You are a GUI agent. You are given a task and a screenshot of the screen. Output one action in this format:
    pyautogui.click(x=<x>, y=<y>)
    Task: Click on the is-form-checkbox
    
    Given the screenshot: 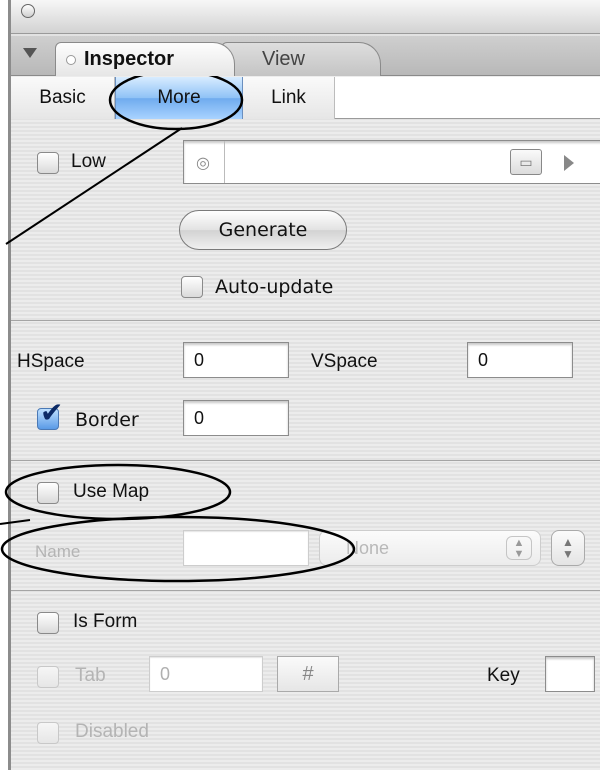 What is the action you would take?
    pyautogui.click(x=48, y=623)
    